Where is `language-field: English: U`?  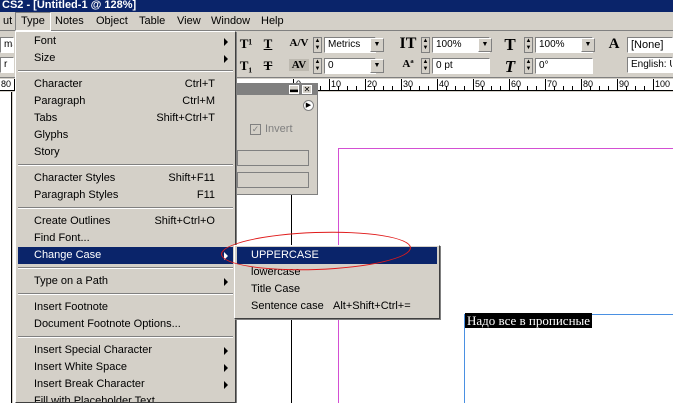 language-field: English: U is located at coordinates (650, 65).